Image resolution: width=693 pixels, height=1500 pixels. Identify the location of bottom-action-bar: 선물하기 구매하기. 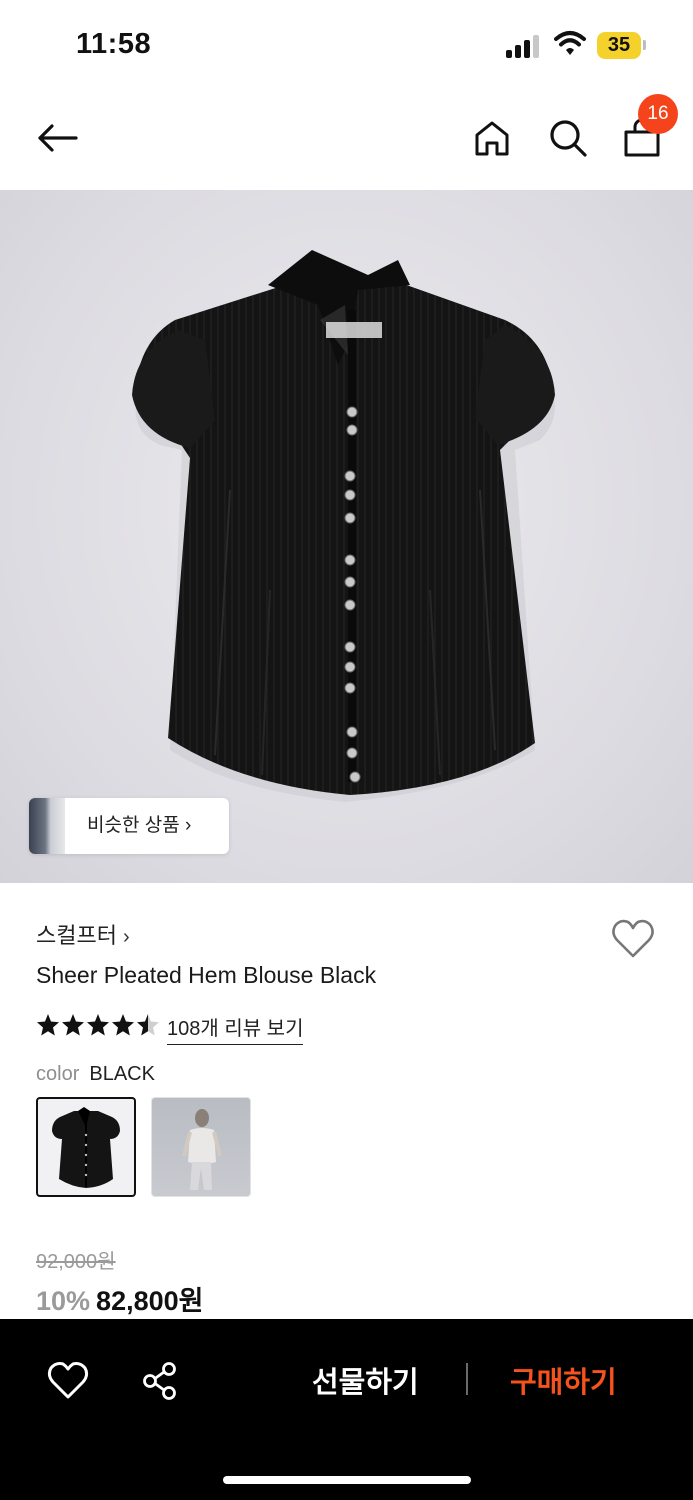
(346, 1409).